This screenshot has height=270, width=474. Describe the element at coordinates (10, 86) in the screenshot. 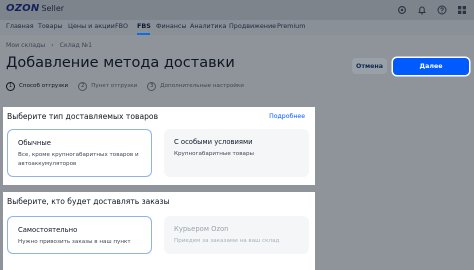

I see `step-number: 1` at that location.